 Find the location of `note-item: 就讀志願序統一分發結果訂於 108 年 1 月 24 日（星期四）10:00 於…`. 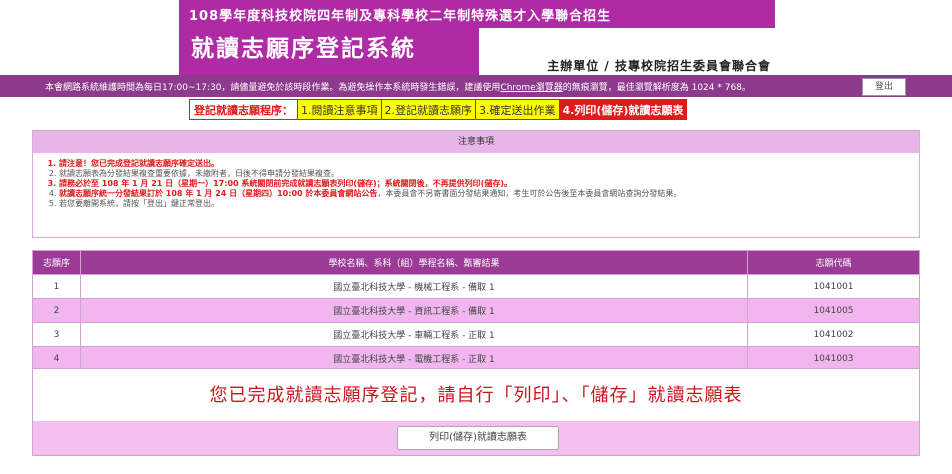

note-item: 就讀志願序統一分發結果訂於 108 年 1 月 24 日（星期四）10:00 於… is located at coordinates (489, 194).